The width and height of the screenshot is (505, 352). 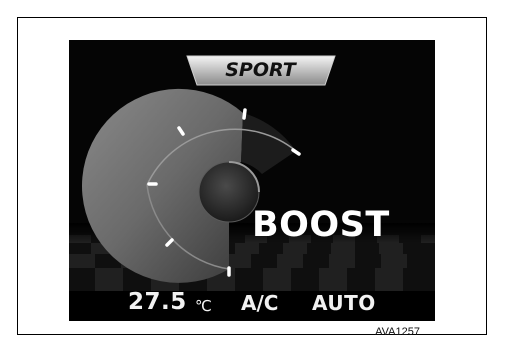 What do you see at coordinates (260, 303) in the screenshot?
I see `ac-status: A/C` at bounding box center [260, 303].